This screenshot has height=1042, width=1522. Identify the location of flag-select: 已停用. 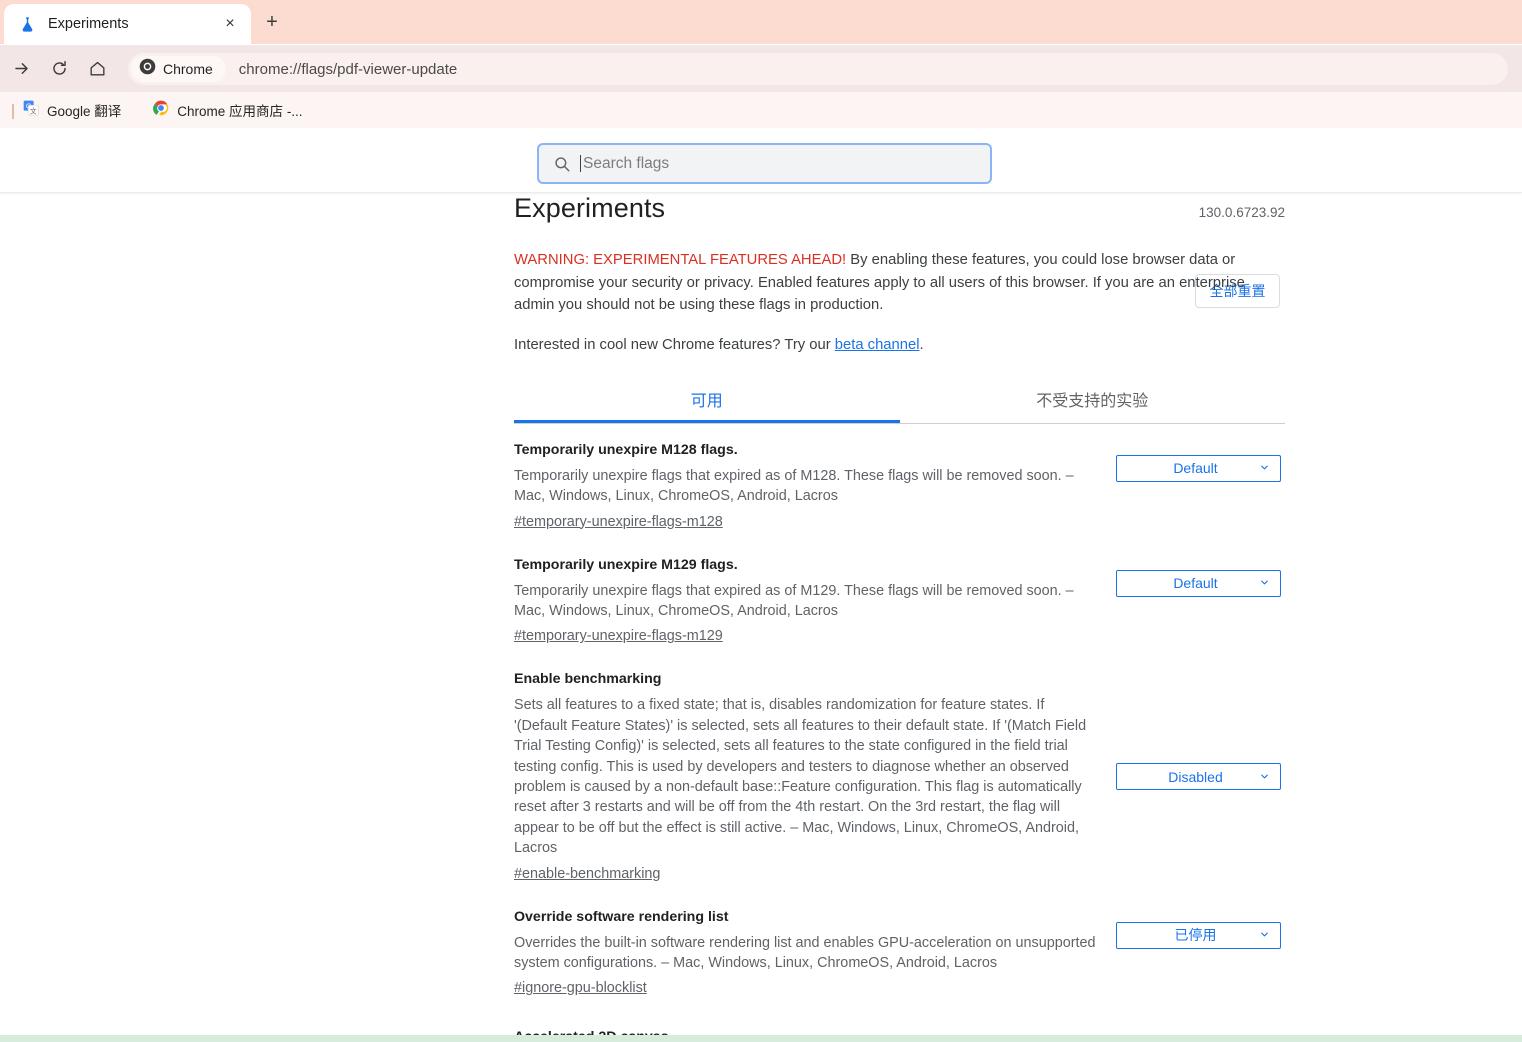
(1198, 935).